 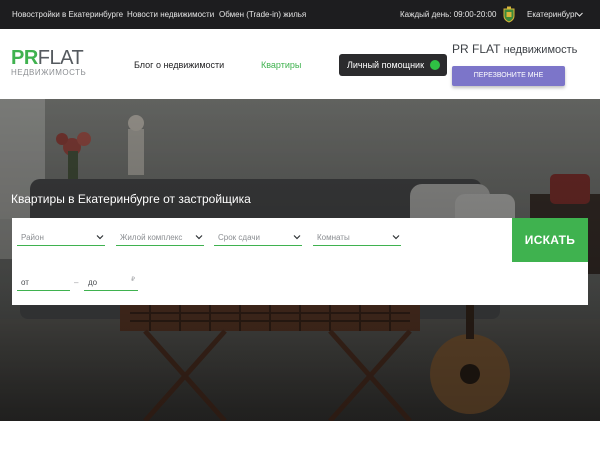 I want to click on callback-button: ПЕРЕЗВОНИТЕ МНЕ, so click(x=508, y=76).